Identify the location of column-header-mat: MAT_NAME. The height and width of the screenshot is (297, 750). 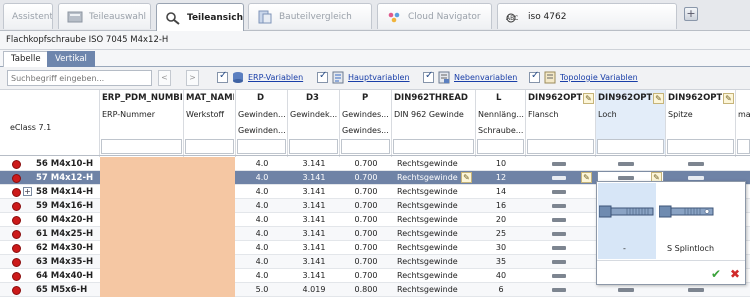
(210, 98).